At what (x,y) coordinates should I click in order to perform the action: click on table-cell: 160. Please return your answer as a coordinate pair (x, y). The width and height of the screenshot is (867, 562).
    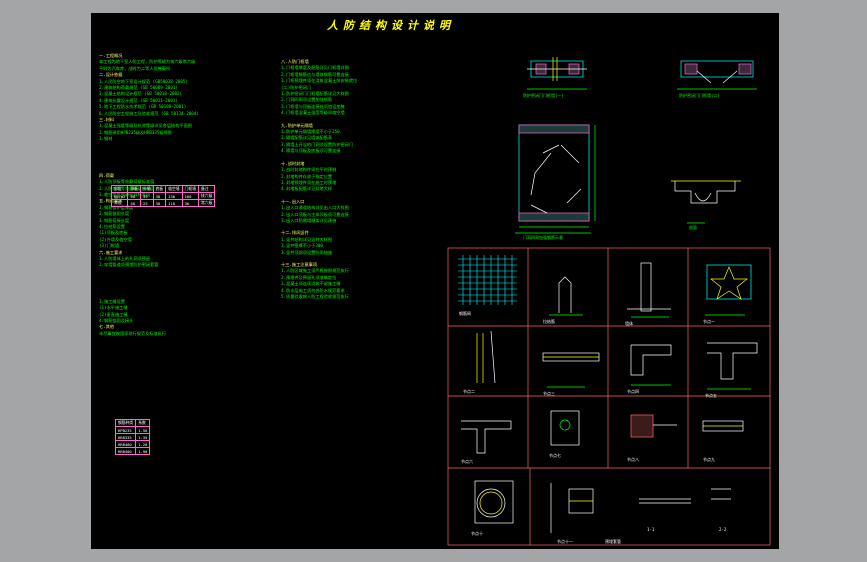
    Looking at the image, I should click on (190, 196).